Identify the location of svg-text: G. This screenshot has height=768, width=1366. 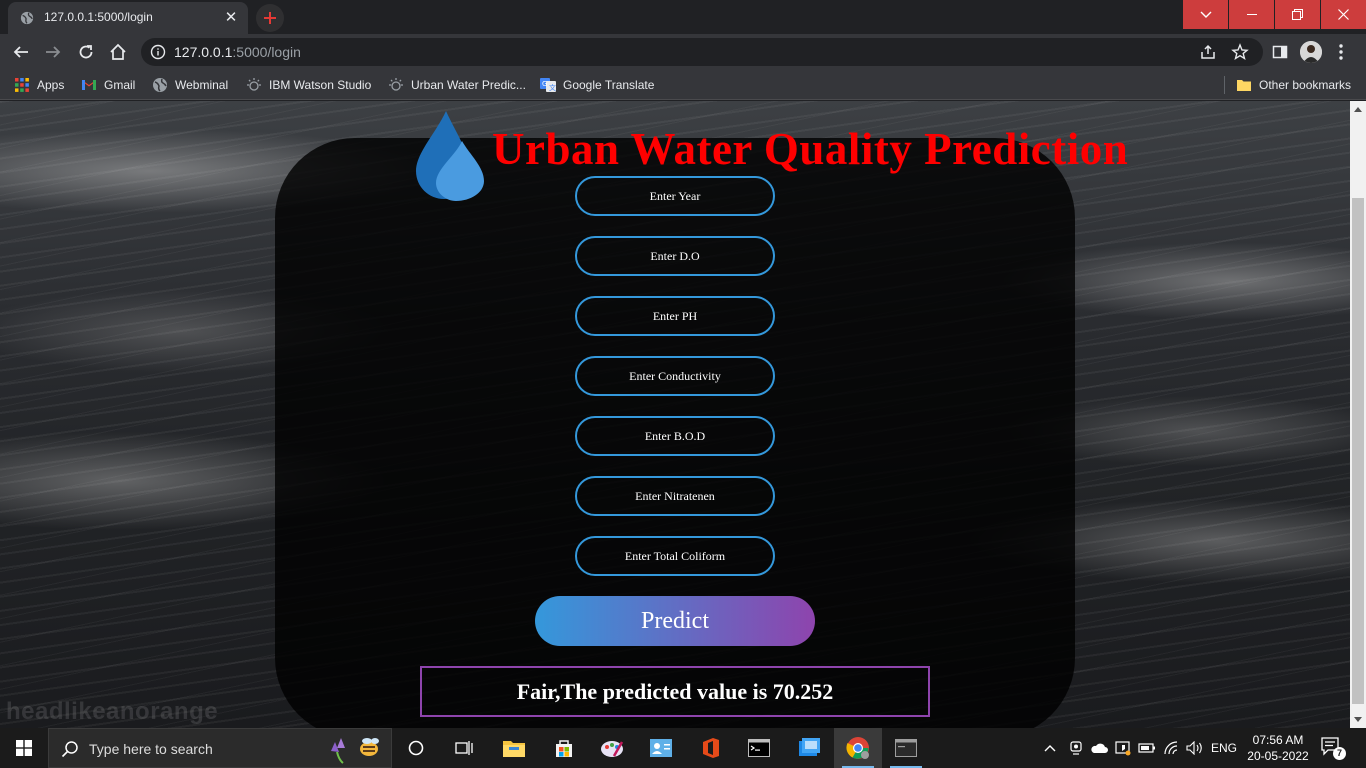
(544, 84).